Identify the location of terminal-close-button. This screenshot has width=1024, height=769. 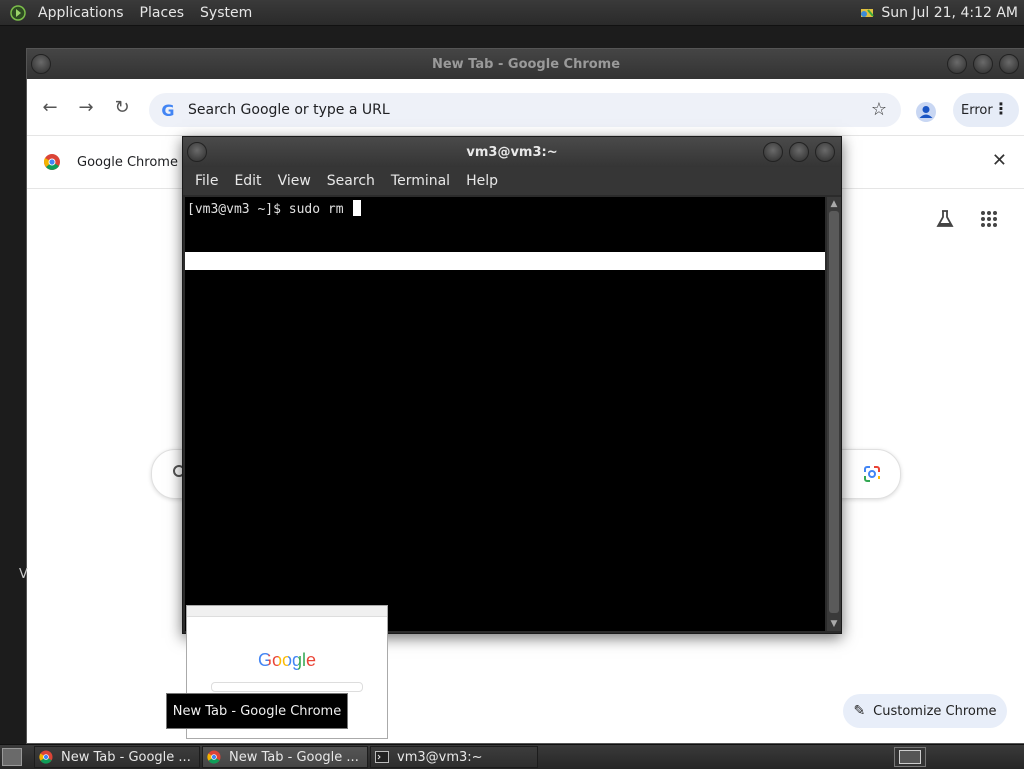
(825, 152).